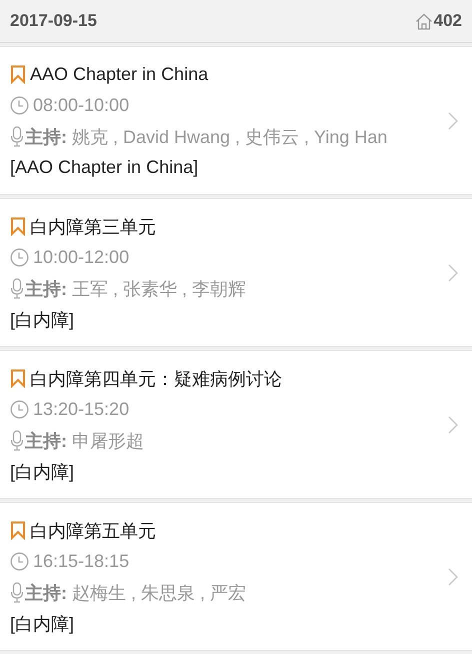 This screenshot has width=472, height=654. What do you see at coordinates (93, 531) in the screenshot?
I see `session-title: 白内障第五单元` at bounding box center [93, 531].